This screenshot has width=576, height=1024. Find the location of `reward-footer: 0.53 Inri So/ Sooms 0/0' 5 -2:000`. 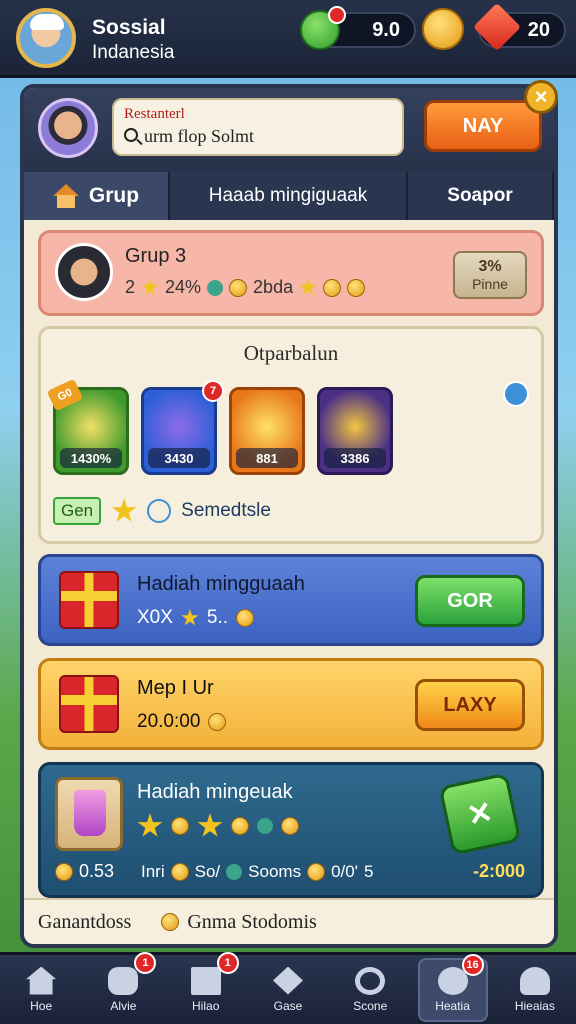

reward-footer: 0.53 Inri So/ Sooms 0/0' 5 -2:000 is located at coordinates (290, 871).